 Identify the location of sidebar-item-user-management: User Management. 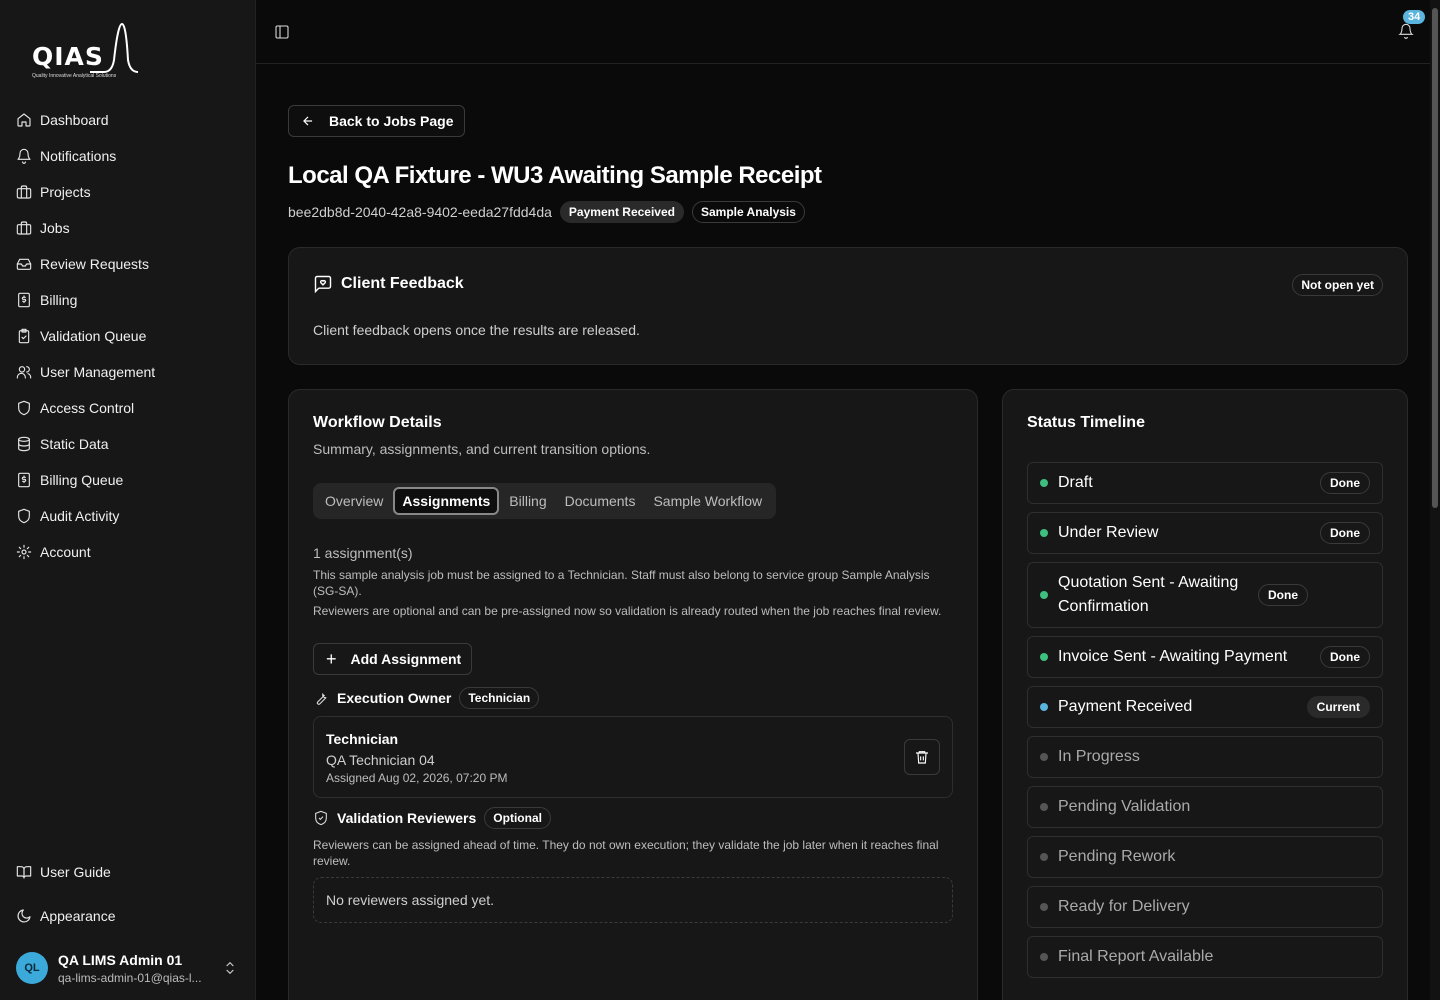
(128, 372).